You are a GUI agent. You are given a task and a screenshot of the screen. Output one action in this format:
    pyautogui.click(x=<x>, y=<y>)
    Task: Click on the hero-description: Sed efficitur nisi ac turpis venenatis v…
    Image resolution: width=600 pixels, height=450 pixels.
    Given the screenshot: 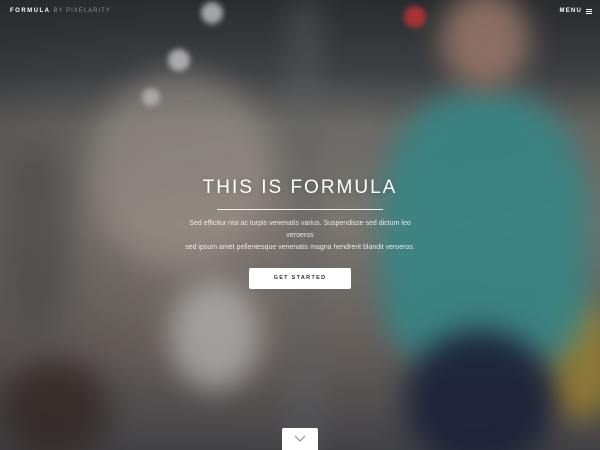 What is the action you would take?
    pyautogui.click(x=300, y=236)
    